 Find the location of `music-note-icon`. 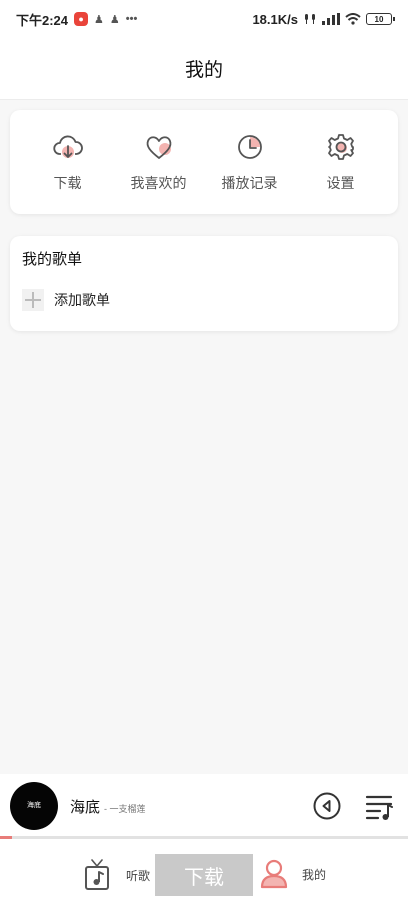

music-note-icon is located at coordinates (97, 874).